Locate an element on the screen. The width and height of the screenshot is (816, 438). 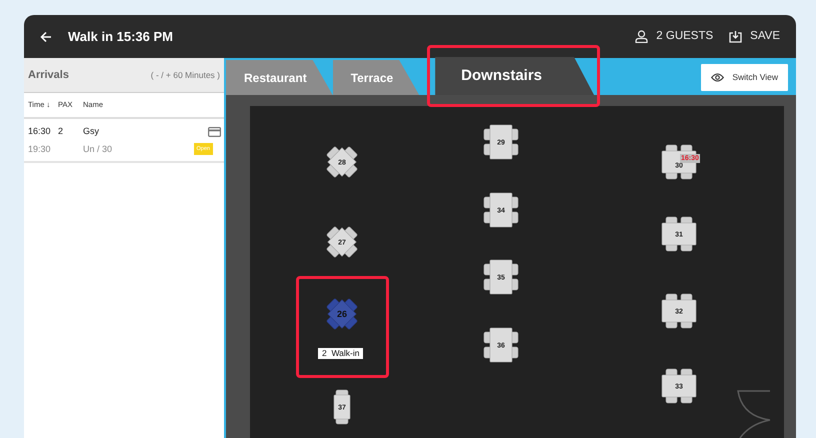
window-title: Walk in 15:36 PM is located at coordinates (120, 37).